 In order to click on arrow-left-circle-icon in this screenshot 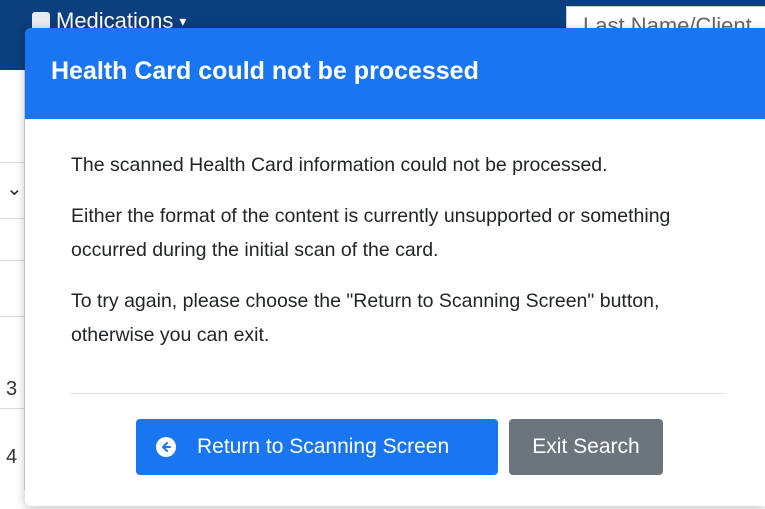, I will do `click(166, 447)`.